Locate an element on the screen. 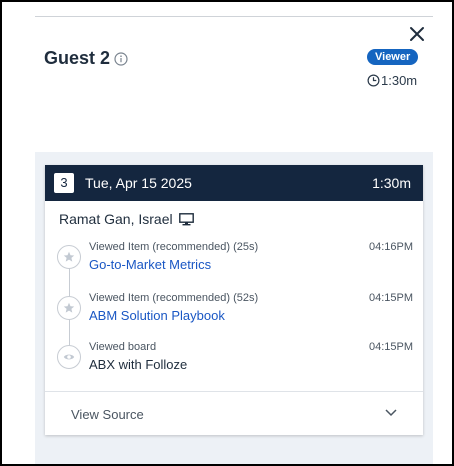 The height and width of the screenshot is (466, 454). session-location: Ramat Gan, Israel is located at coordinates (126, 219).